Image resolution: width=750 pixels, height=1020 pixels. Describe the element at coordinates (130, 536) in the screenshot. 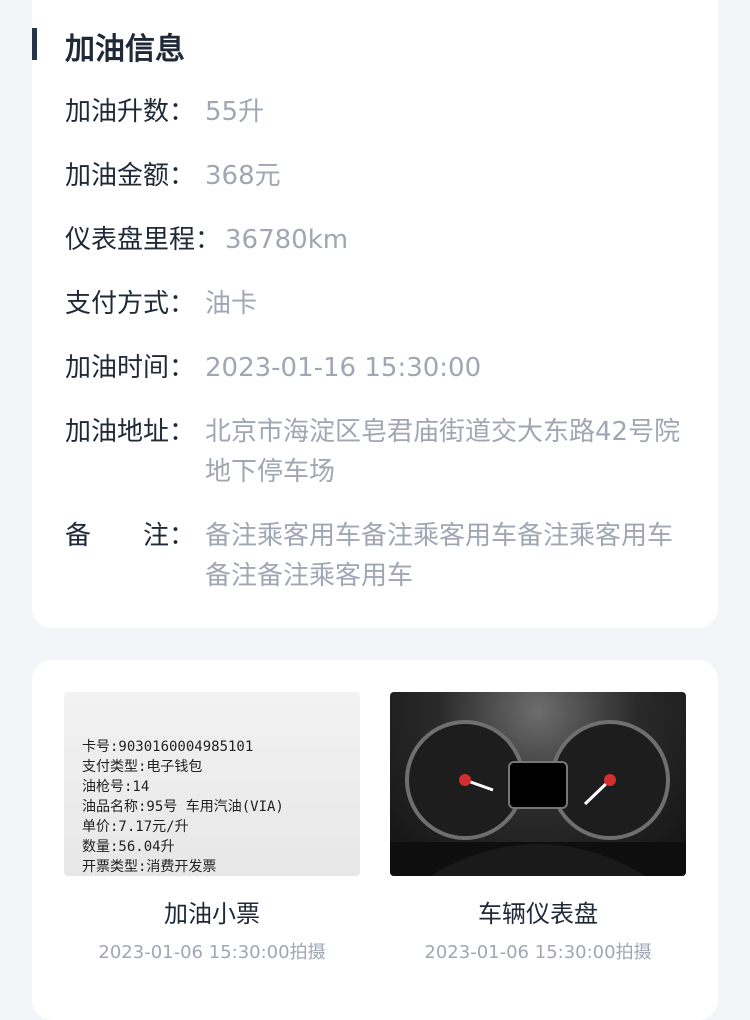

I see `label-remark: 备 注：` at that location.